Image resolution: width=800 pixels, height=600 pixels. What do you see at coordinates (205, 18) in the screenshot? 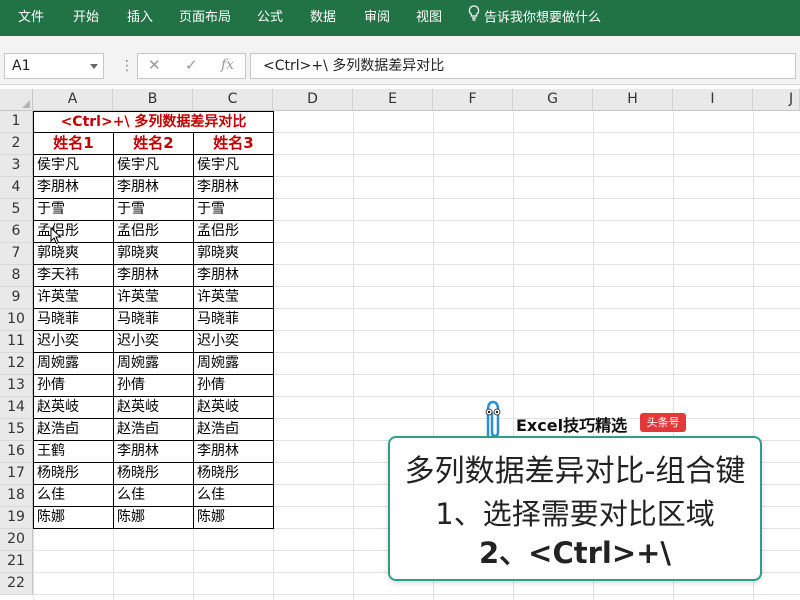
I see `tab-page-layout: 页面布局` at bounding box center [205, 18].